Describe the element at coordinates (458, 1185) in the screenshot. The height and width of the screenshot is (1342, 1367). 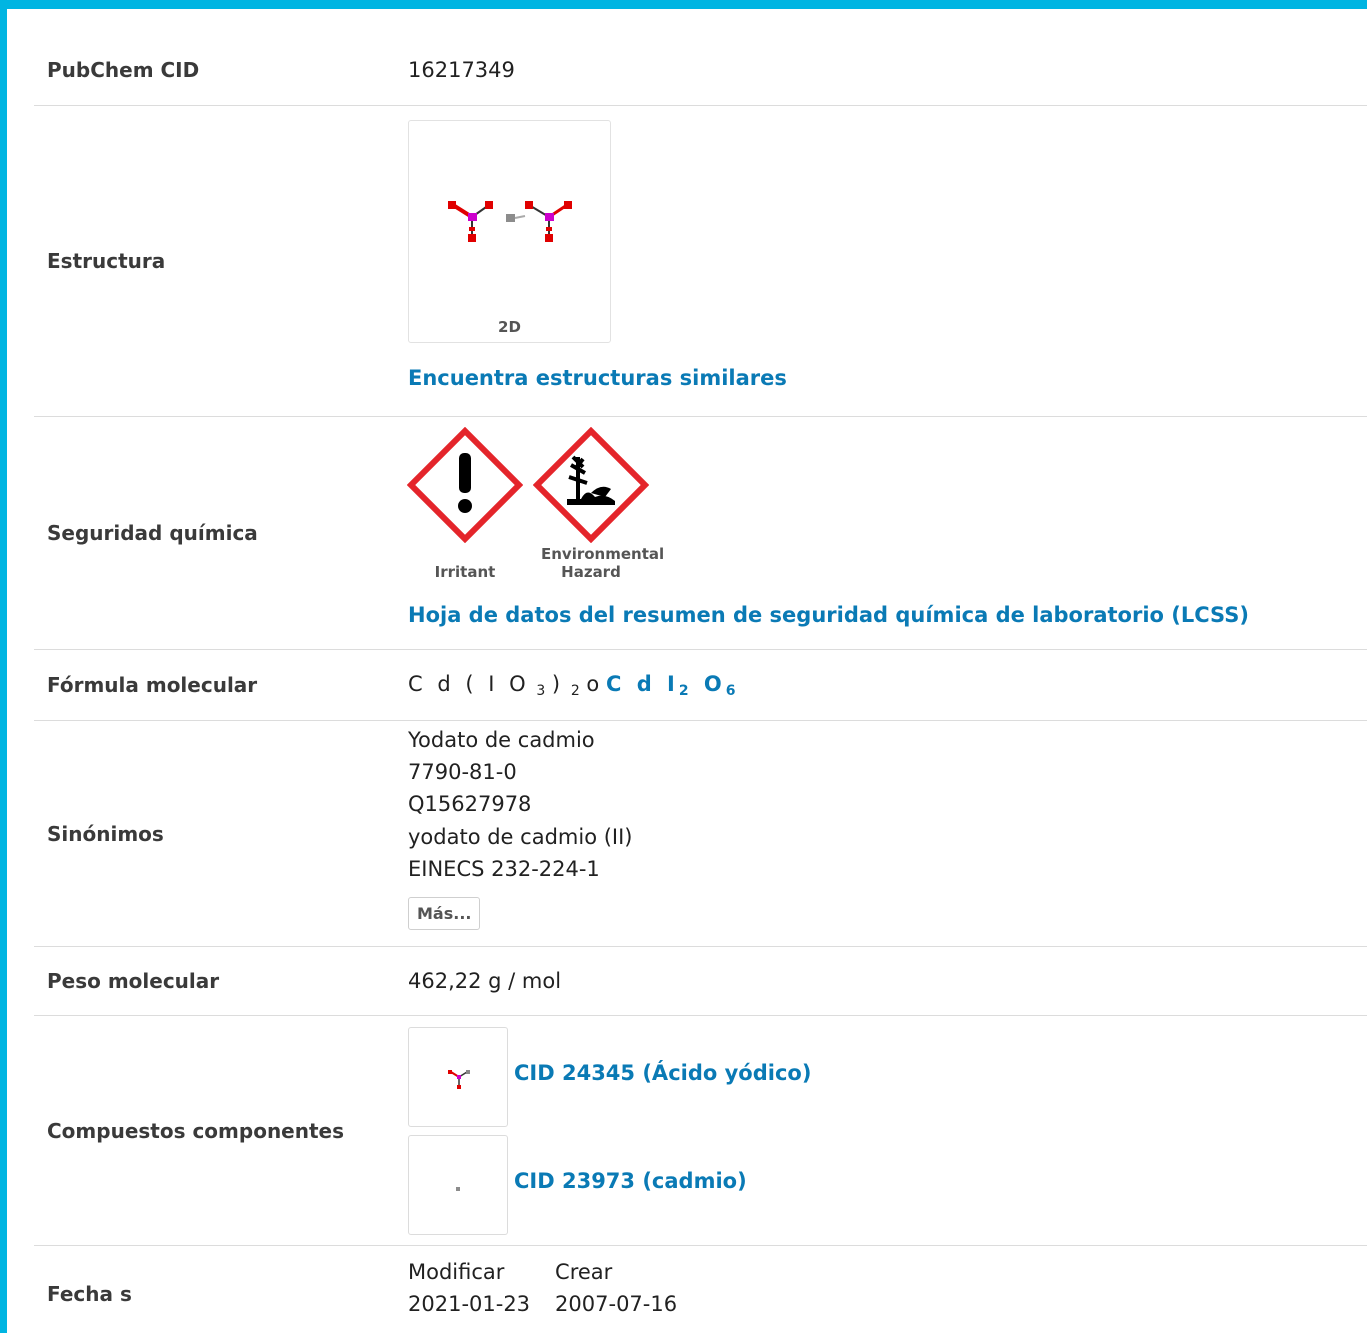
I see `component-thumbnail-cadmium` at that location.